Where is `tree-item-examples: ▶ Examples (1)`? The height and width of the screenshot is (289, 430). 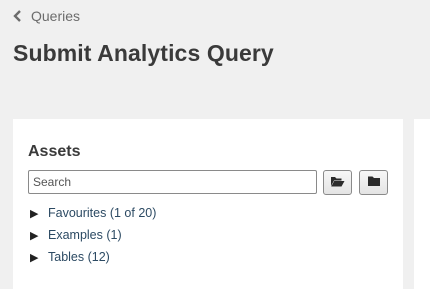 tree-item-examples: ▶ Examples (1) is located at coordinates (93, 235).